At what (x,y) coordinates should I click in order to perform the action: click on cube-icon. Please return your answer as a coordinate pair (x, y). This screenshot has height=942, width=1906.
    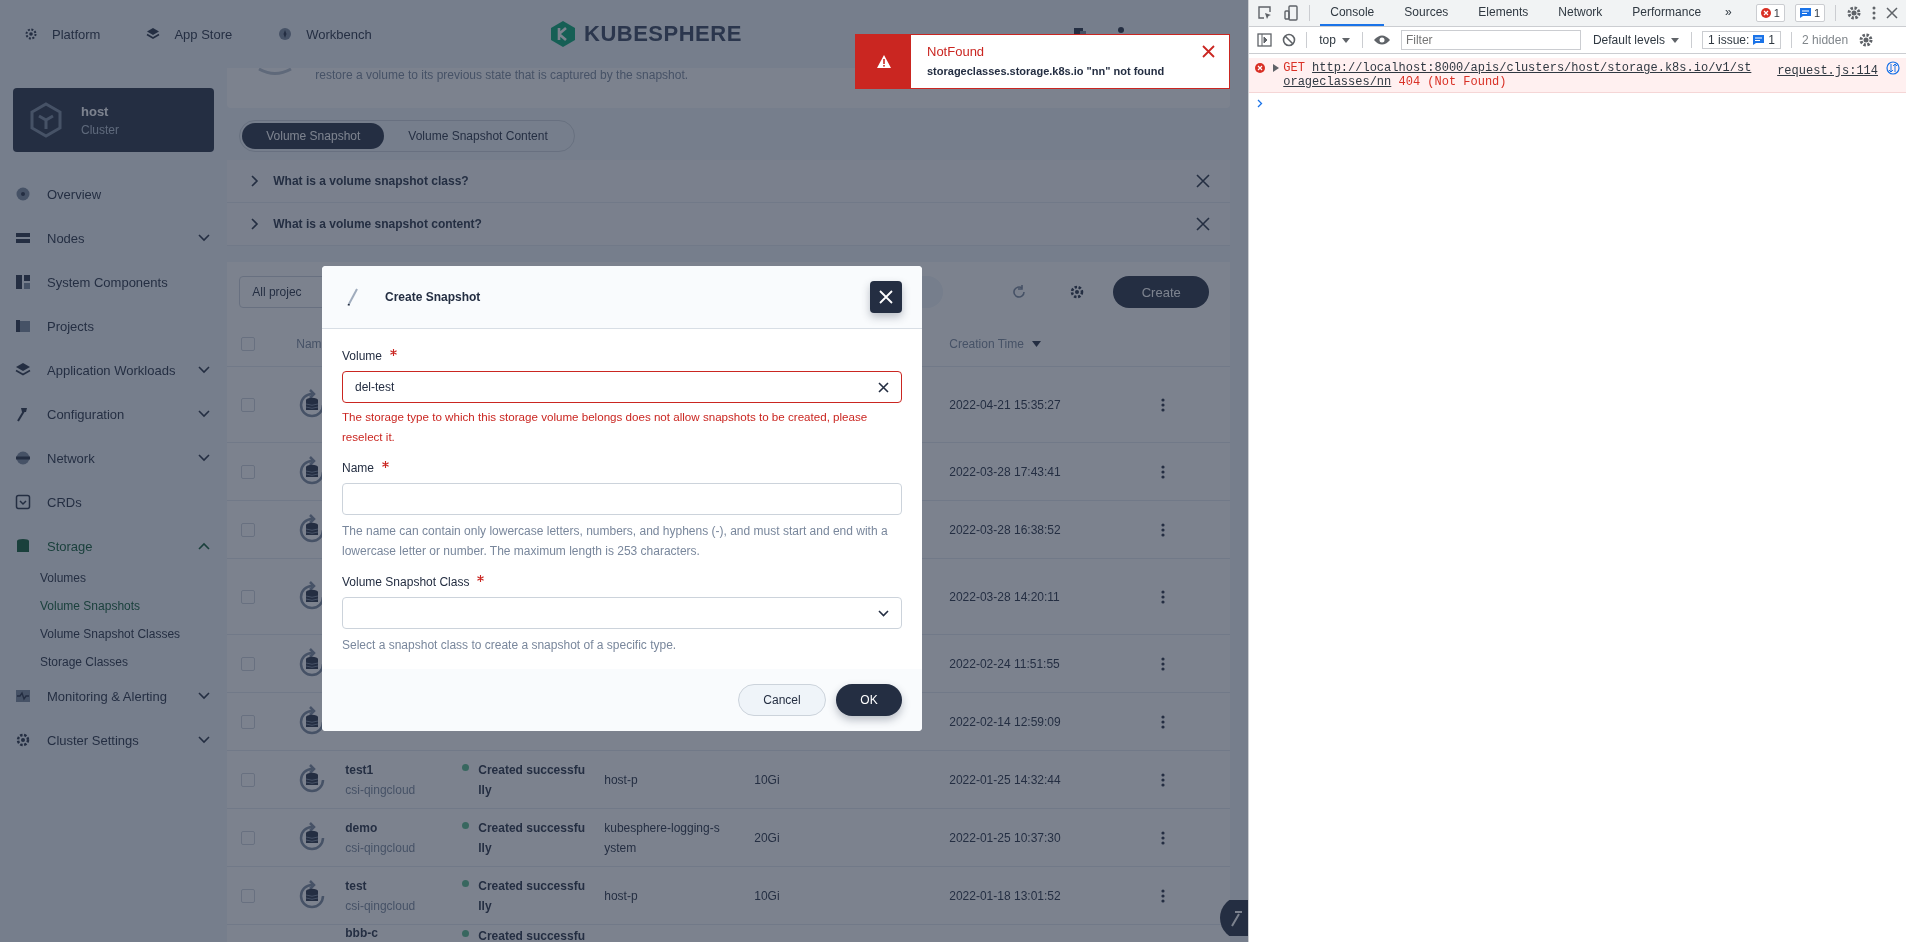
    Looking at the image, I should click on (46, 120).